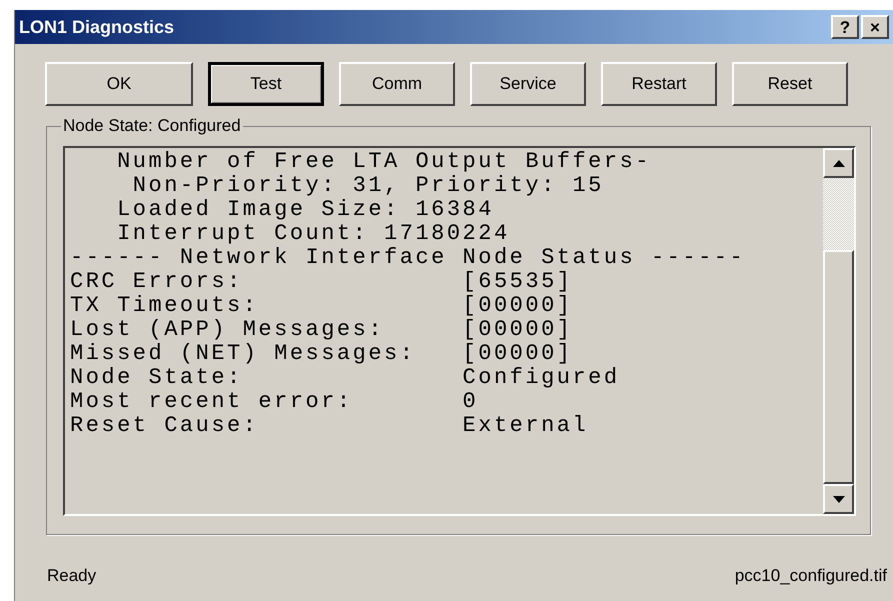  I want to click on text-line: Interrupt Count: 17180224, so click(313, 234).